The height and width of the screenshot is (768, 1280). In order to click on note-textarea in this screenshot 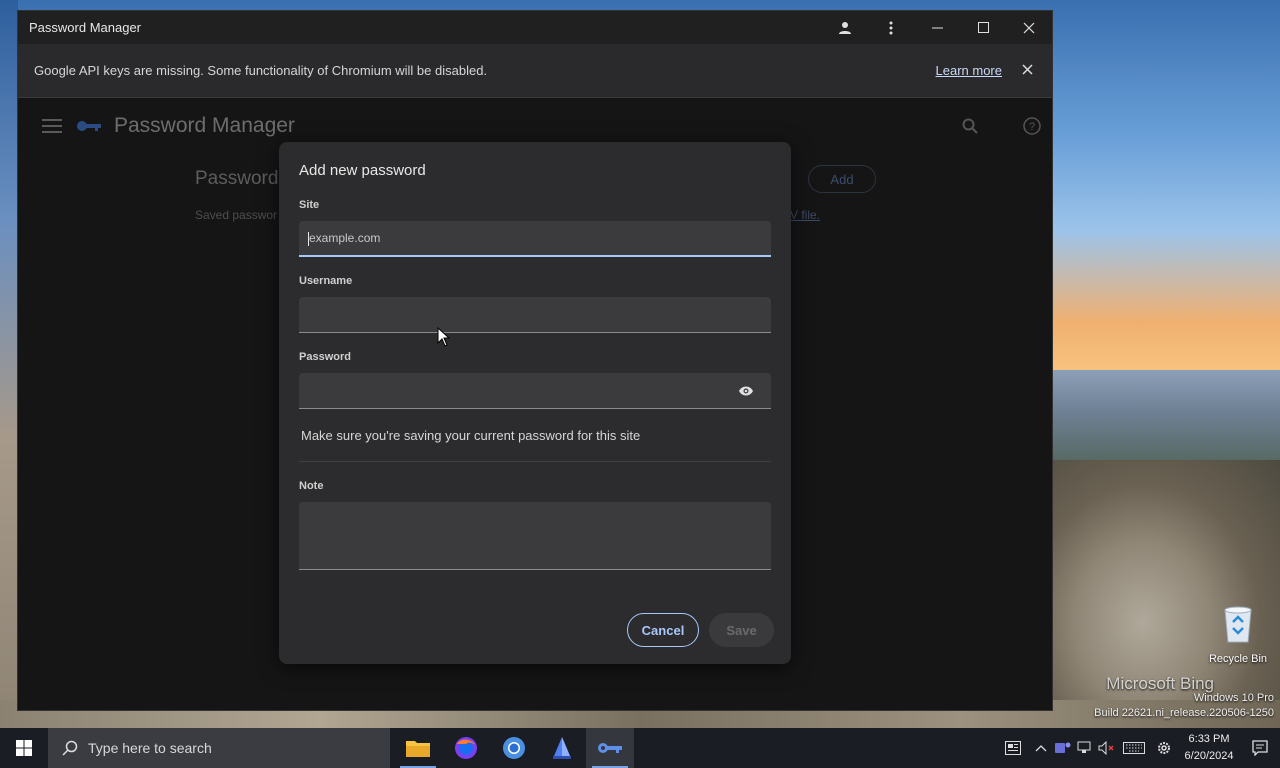, I will do `click(535, 536)`.